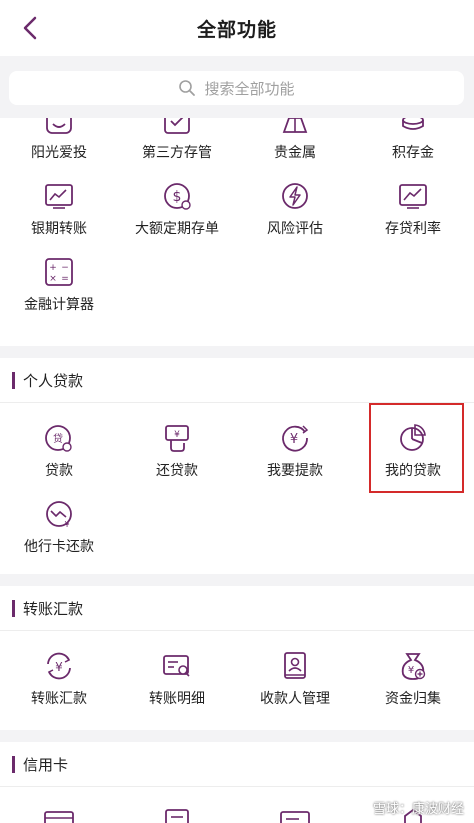  Describe the element at coordinates (418, 809) in the screenshot. I see `watermark: 雪球：康波财经` at that location.